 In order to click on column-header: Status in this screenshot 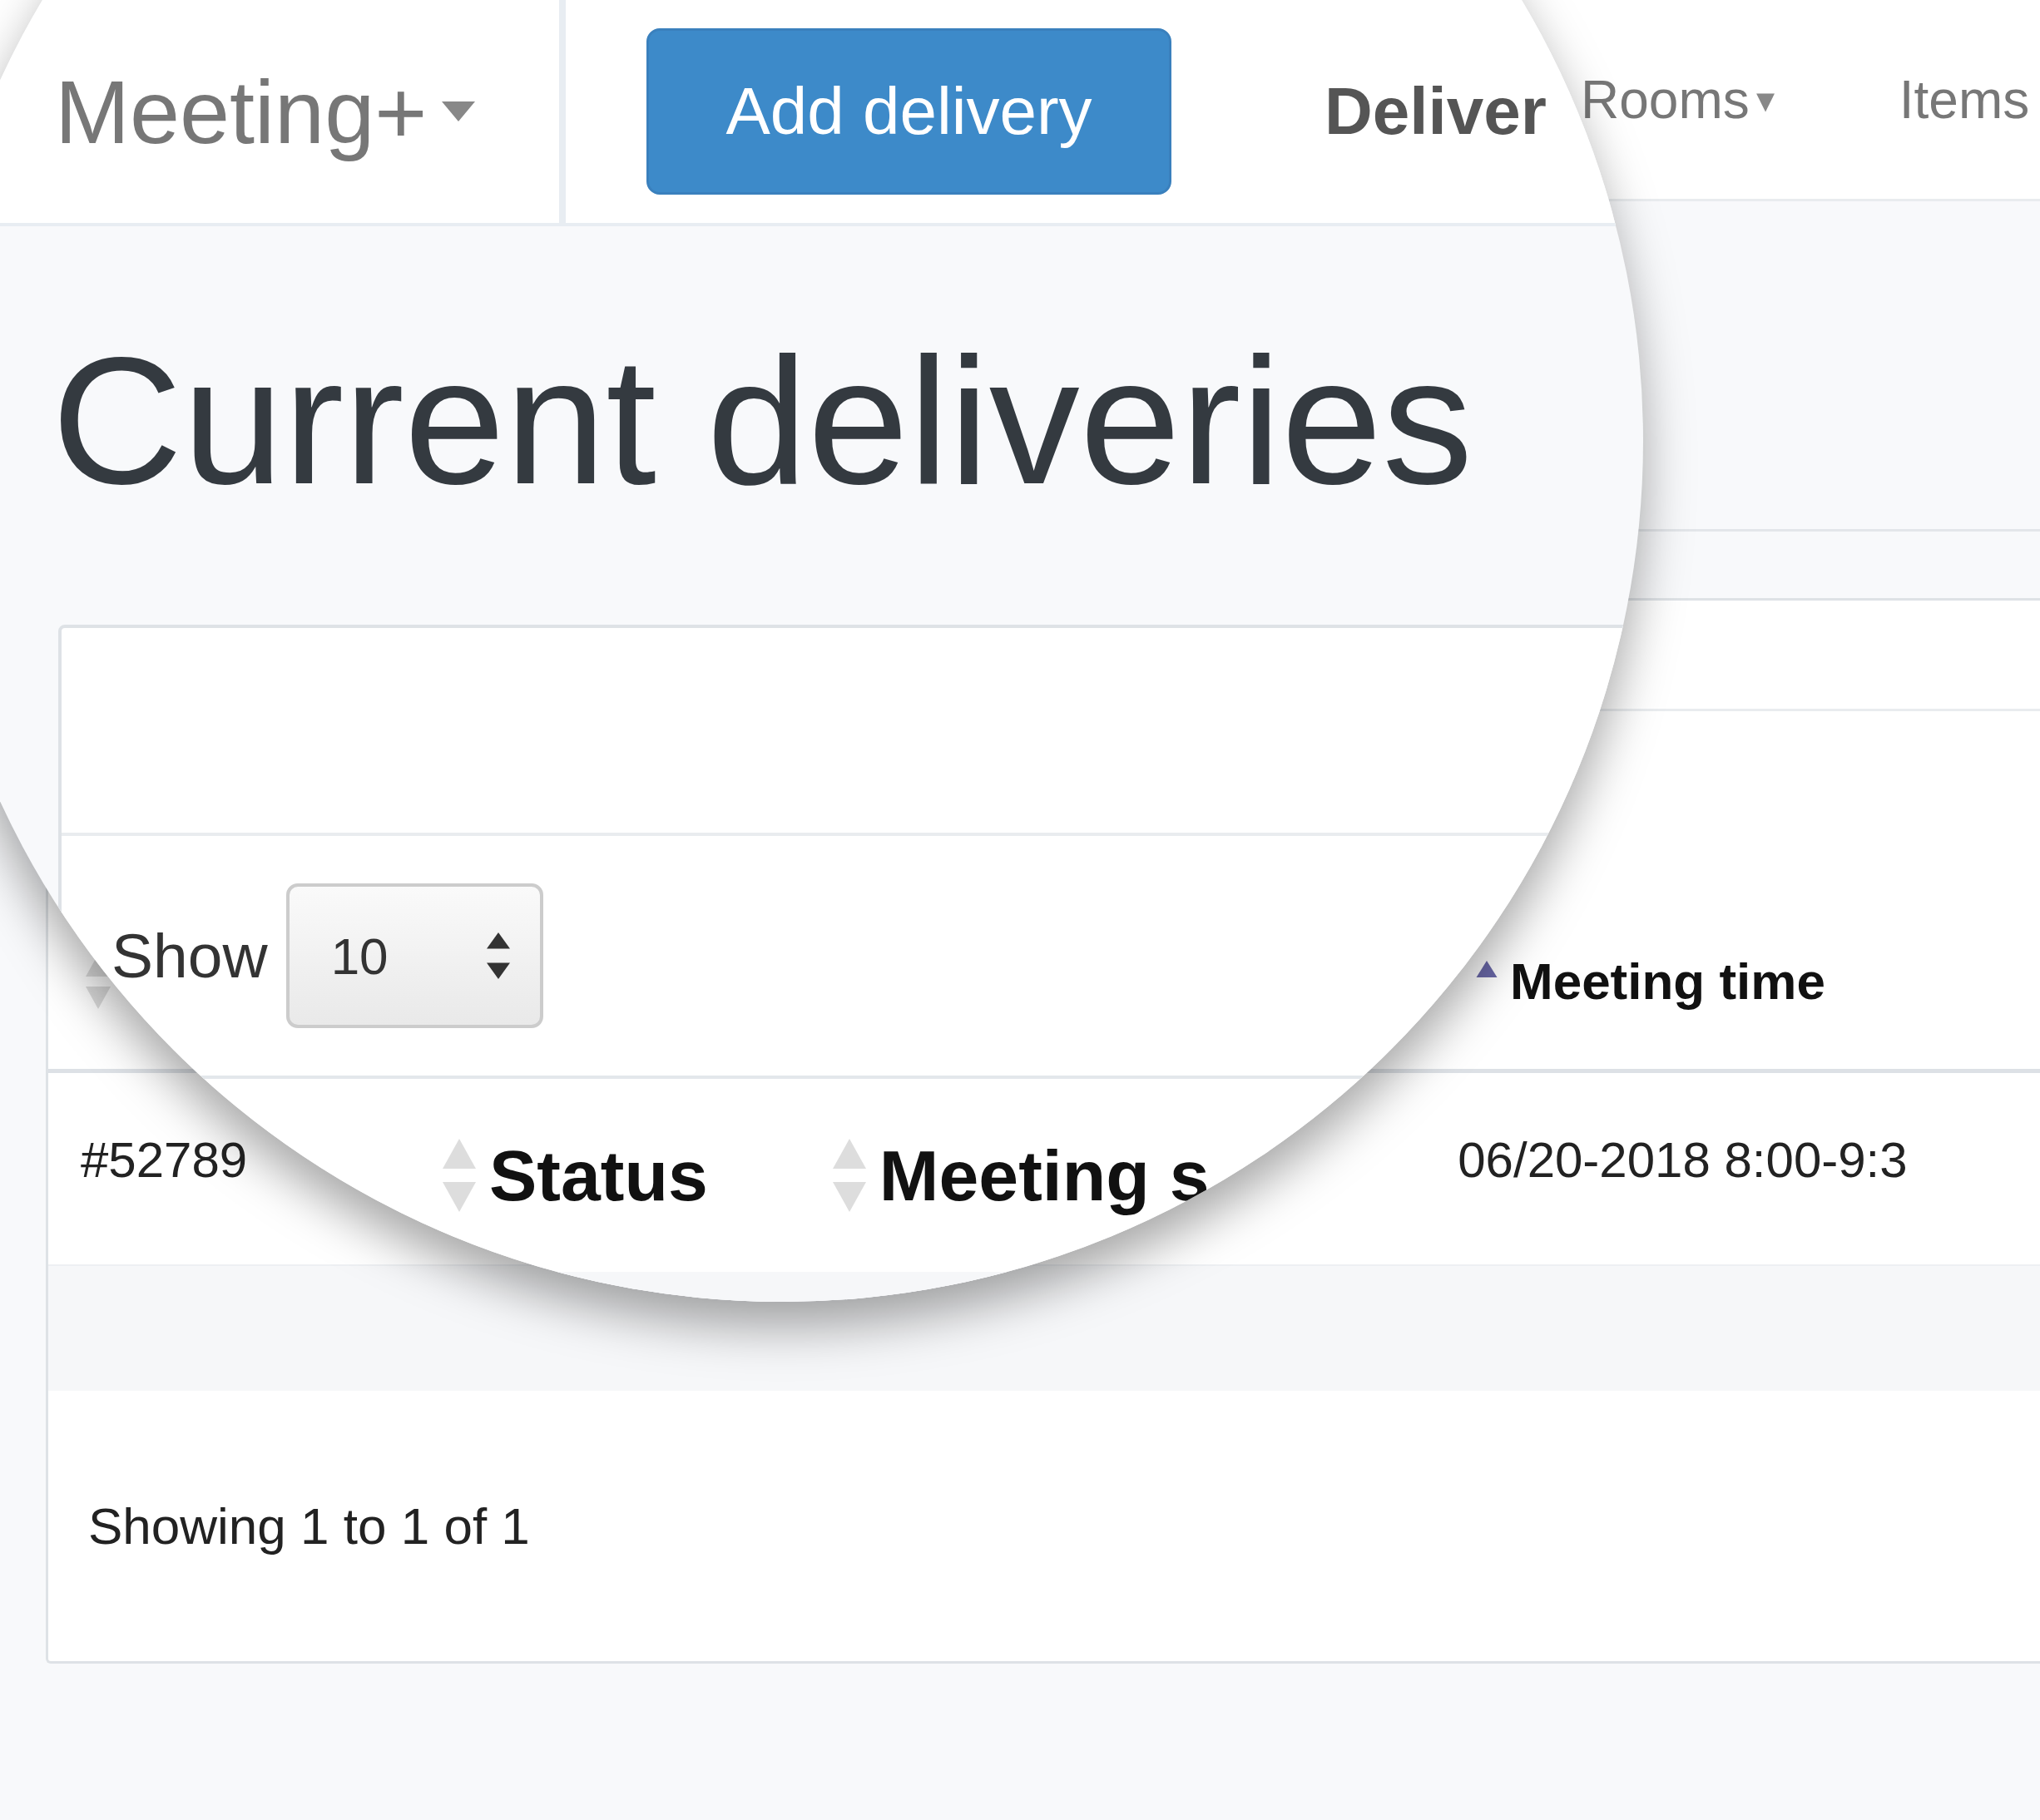, I will do `click(598, 1175)`.